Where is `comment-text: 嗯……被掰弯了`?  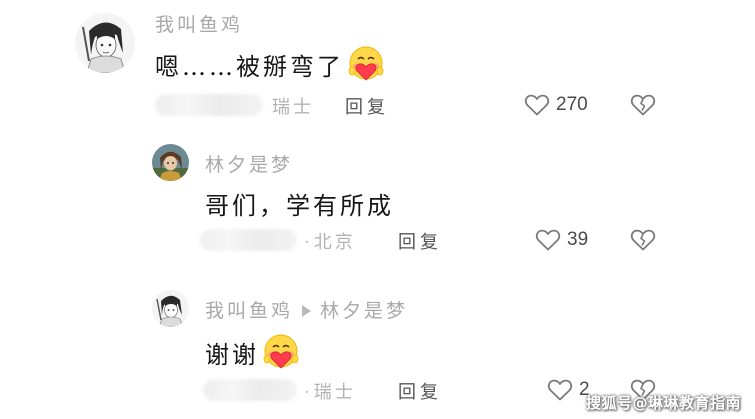
comment-text: 嗯……被掰弯了 is located at coordinates (270, 64).